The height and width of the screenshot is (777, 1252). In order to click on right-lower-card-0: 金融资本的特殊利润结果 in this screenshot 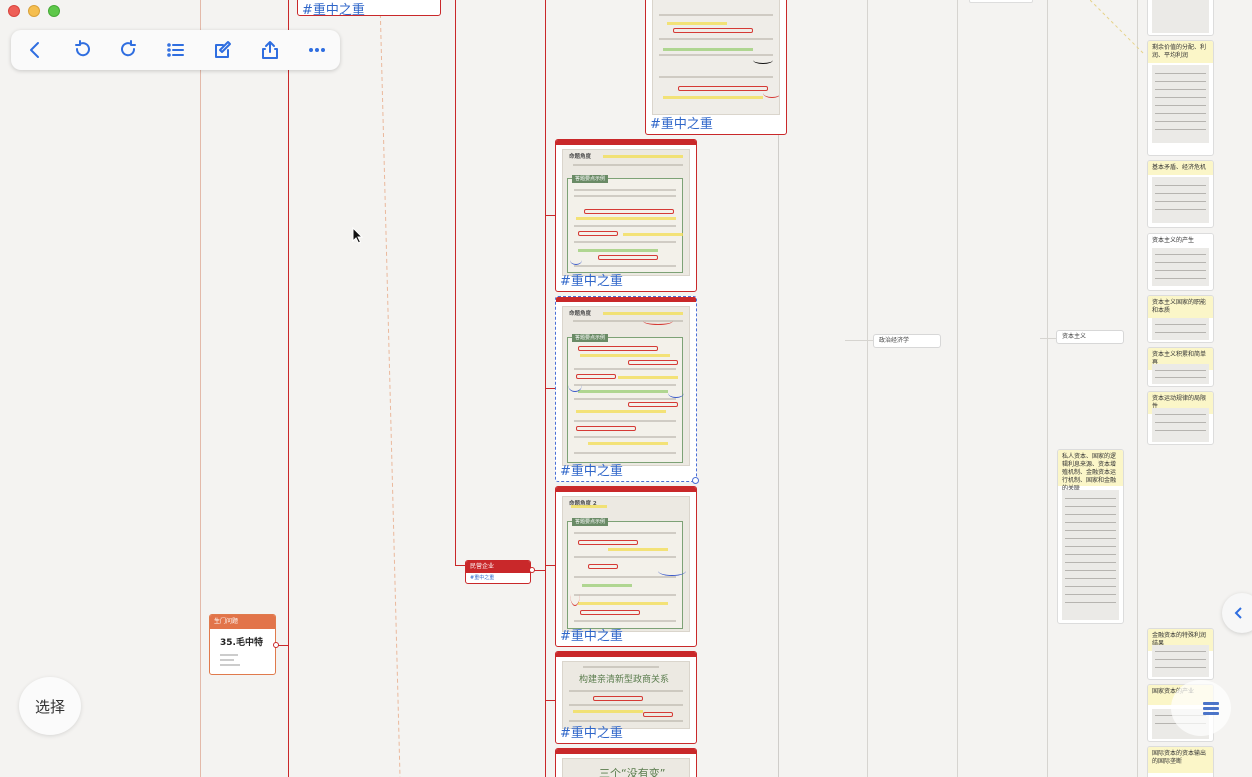, I will do `click(1180, 654)`.